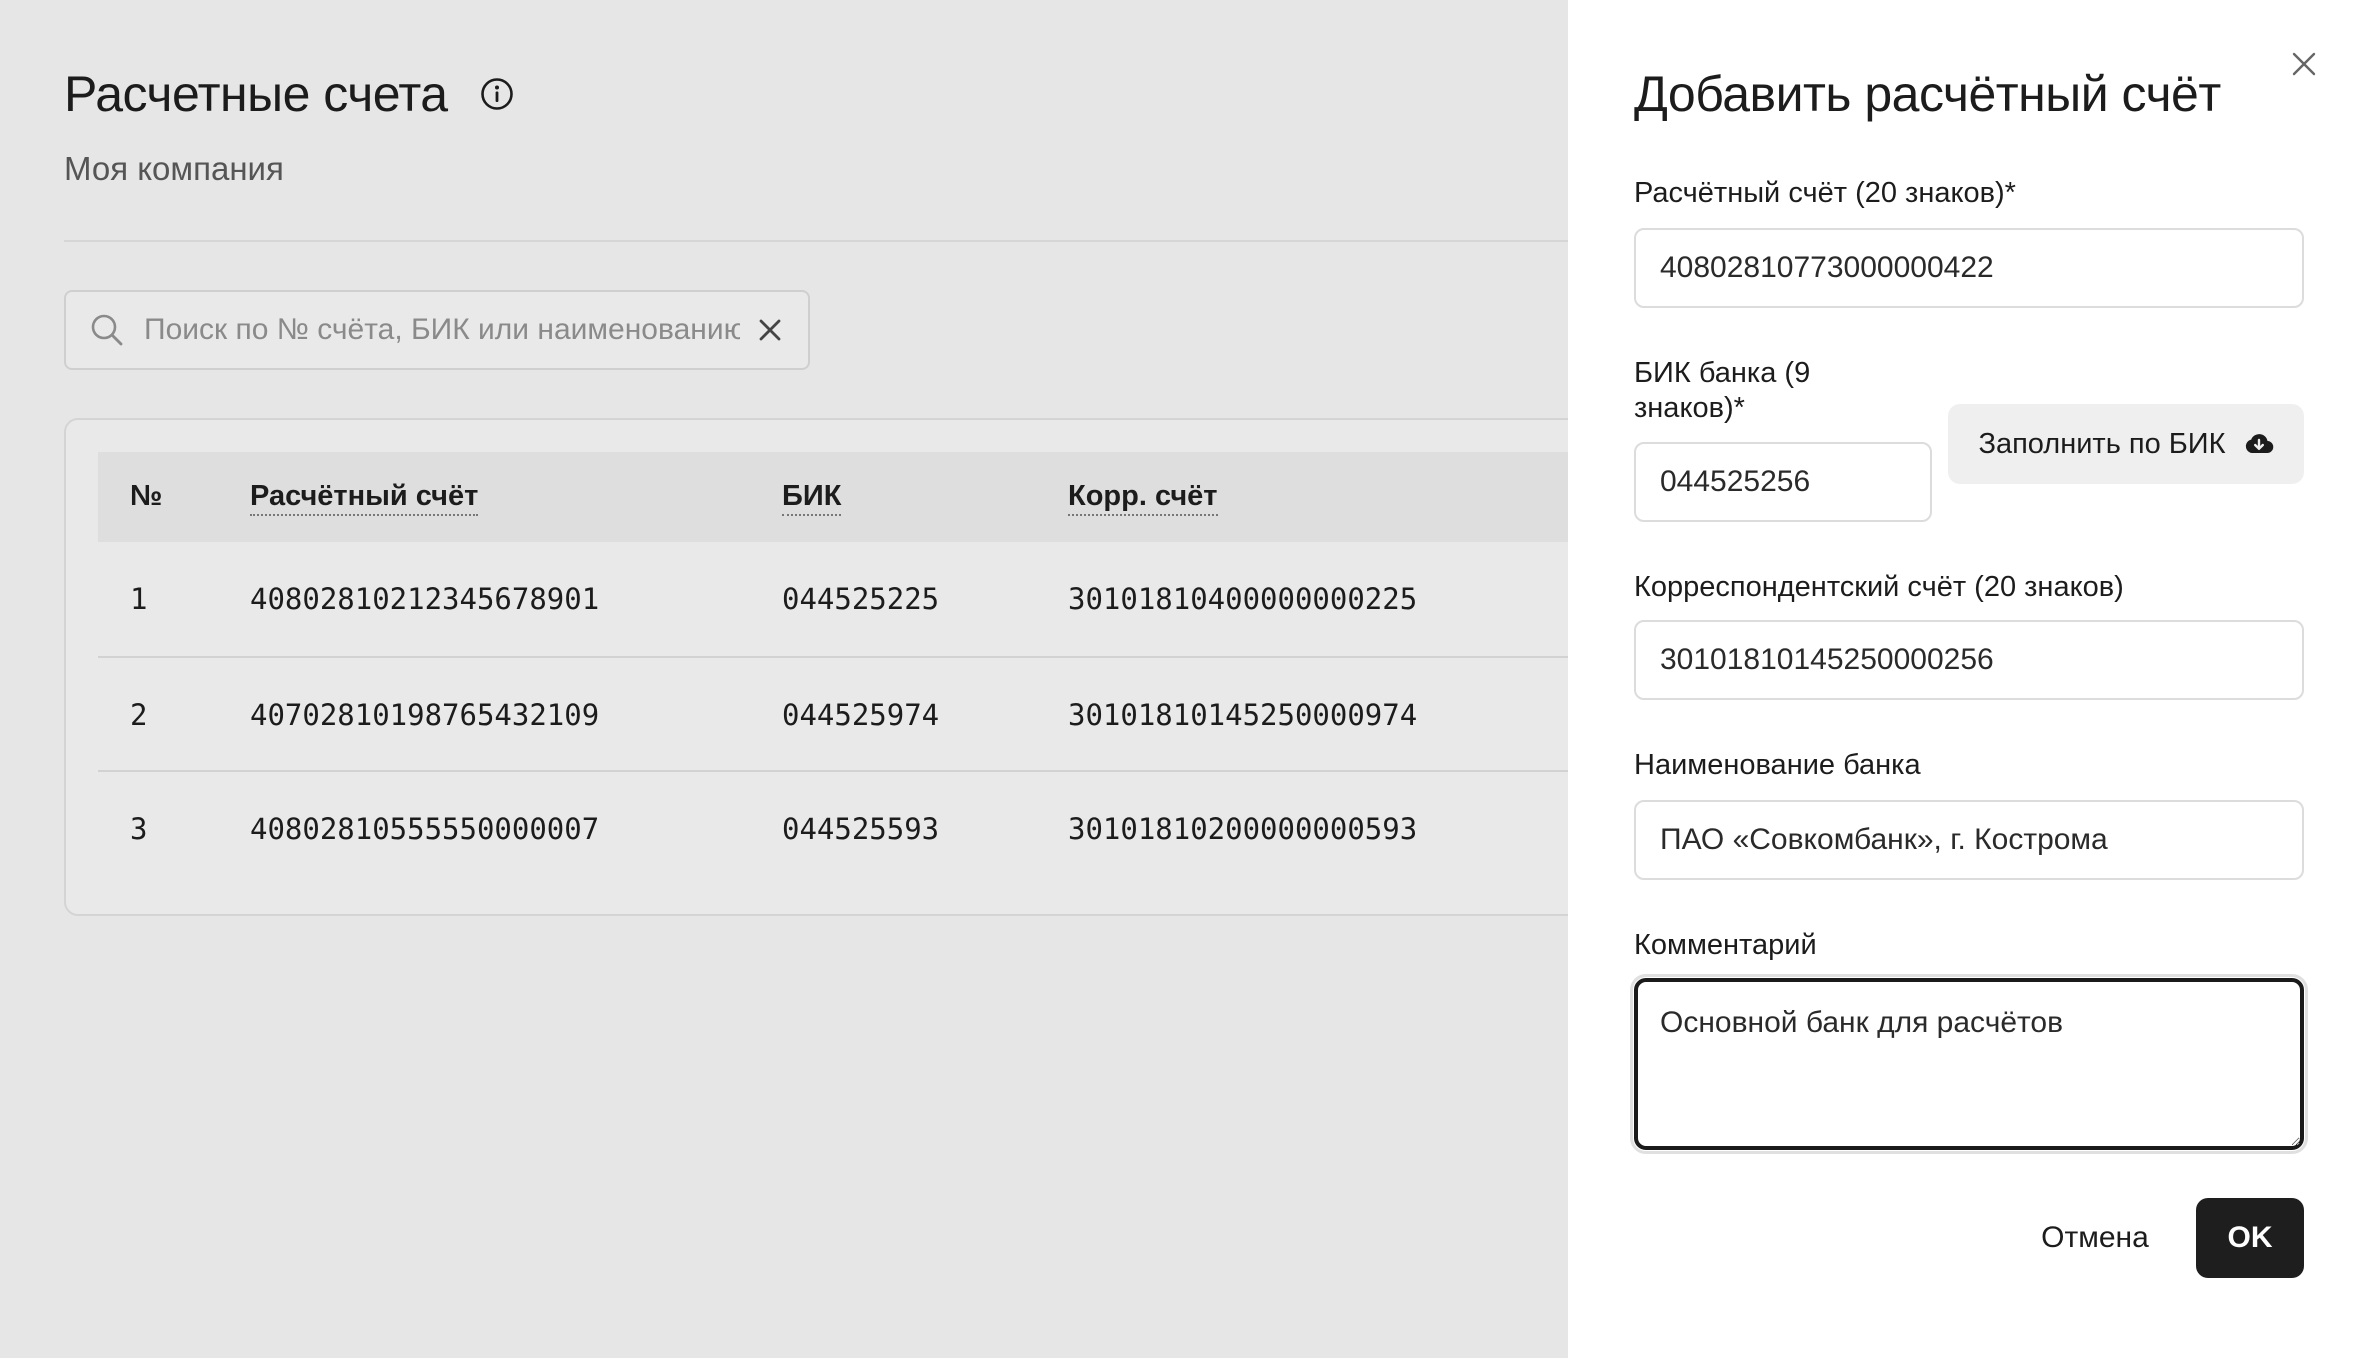 The image size is (2368, 1358). I want to click on cell-bik: 044525593, so click(861, 829).